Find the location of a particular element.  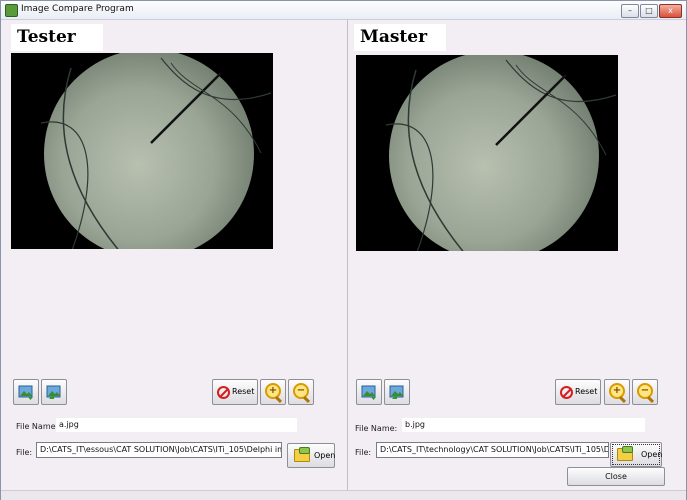

tester-zoom-out-button: − is located at coordinates (301, 392).